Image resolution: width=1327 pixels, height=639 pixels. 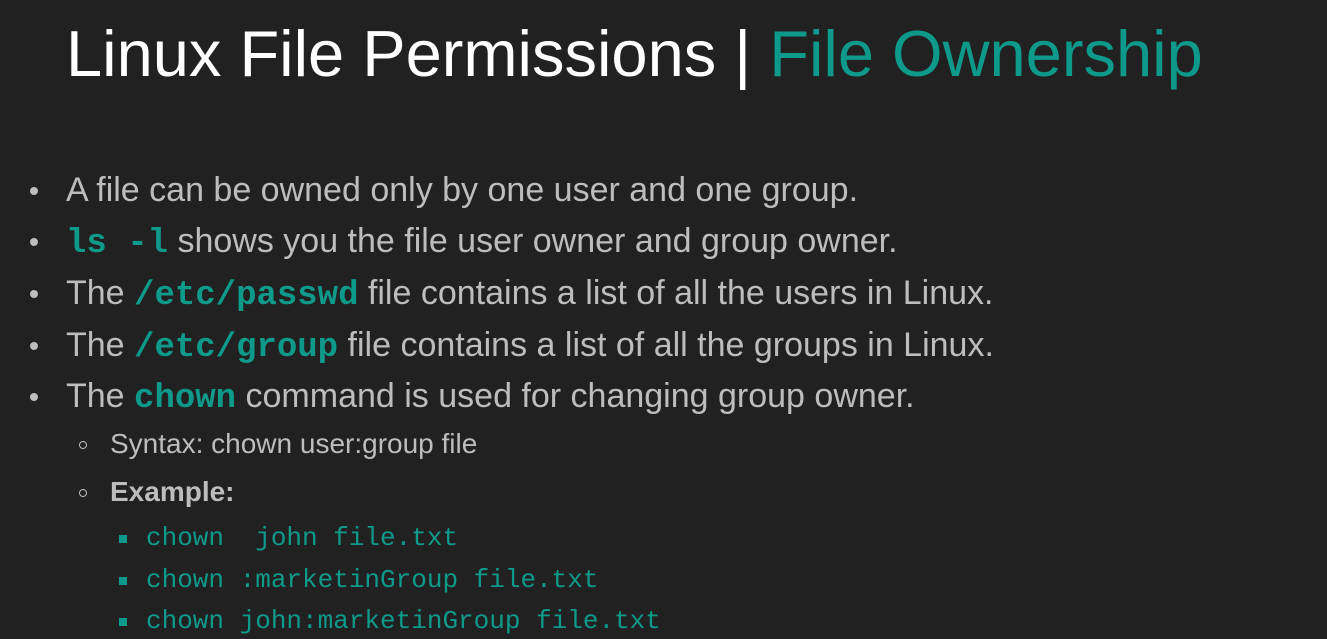 What do you see at coordinates (236, 348) in the screenshot?
I see `code-group: /etc/group` at bounding box center [236, 348].